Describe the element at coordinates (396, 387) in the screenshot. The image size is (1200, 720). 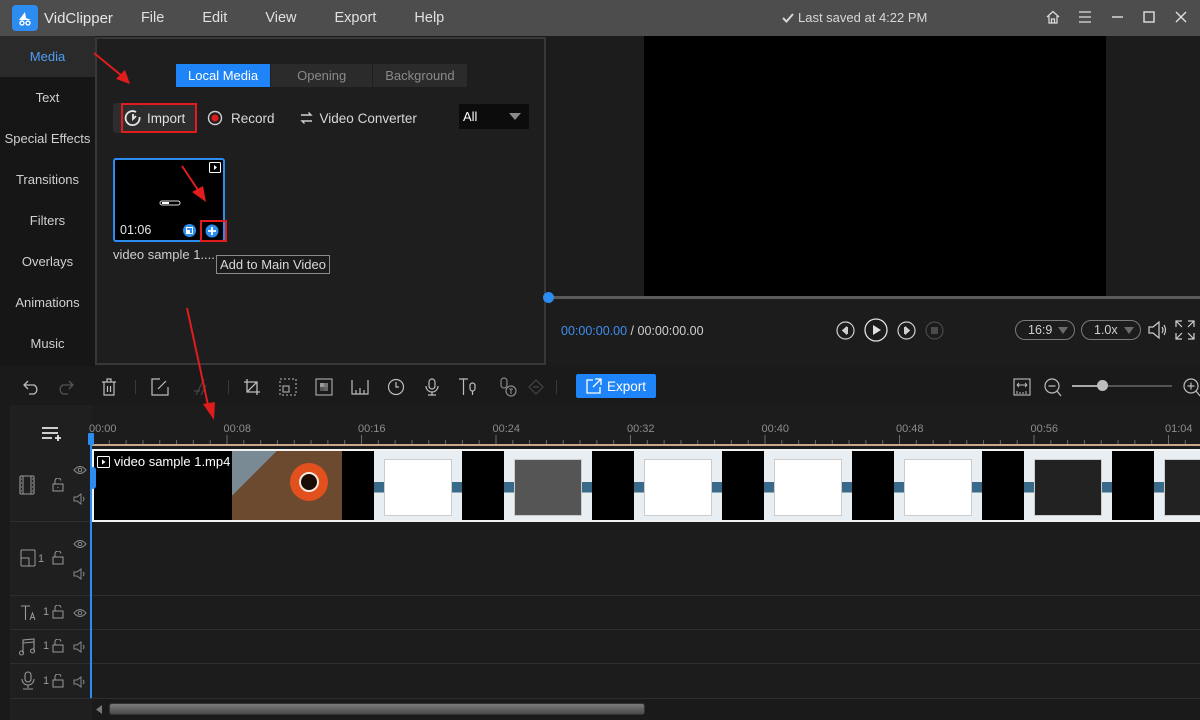
I see `duration-icon` at that location.